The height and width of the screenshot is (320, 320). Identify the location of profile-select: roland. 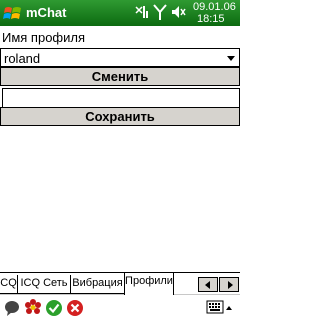
(120, 57).